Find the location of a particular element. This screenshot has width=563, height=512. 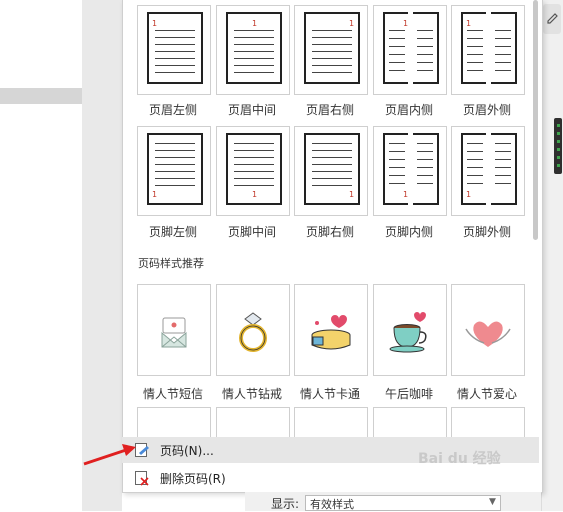

layout-caption: 页脚外侧 is located at coordinates (486, 232).